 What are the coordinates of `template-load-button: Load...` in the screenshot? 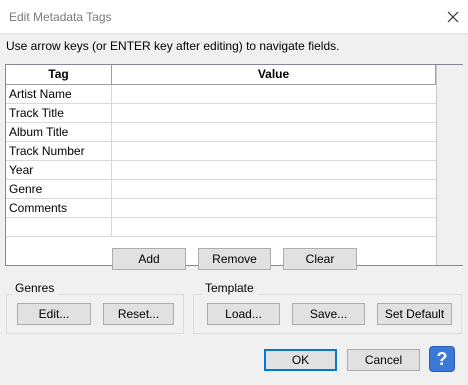 It's located at (243, 314).